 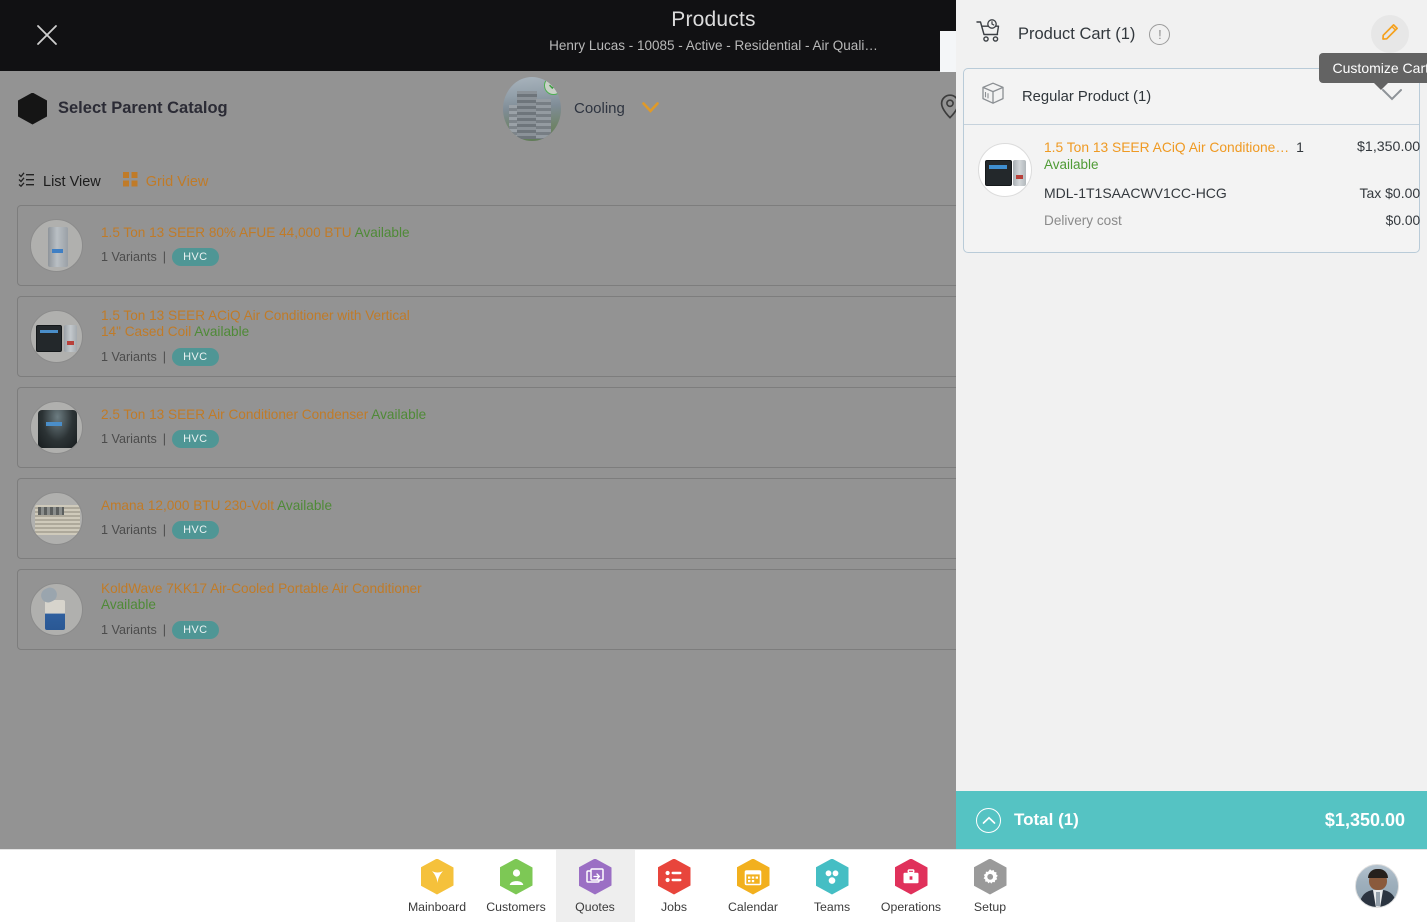 I want to click on hexagon-icon, so click(x=32, y=108).